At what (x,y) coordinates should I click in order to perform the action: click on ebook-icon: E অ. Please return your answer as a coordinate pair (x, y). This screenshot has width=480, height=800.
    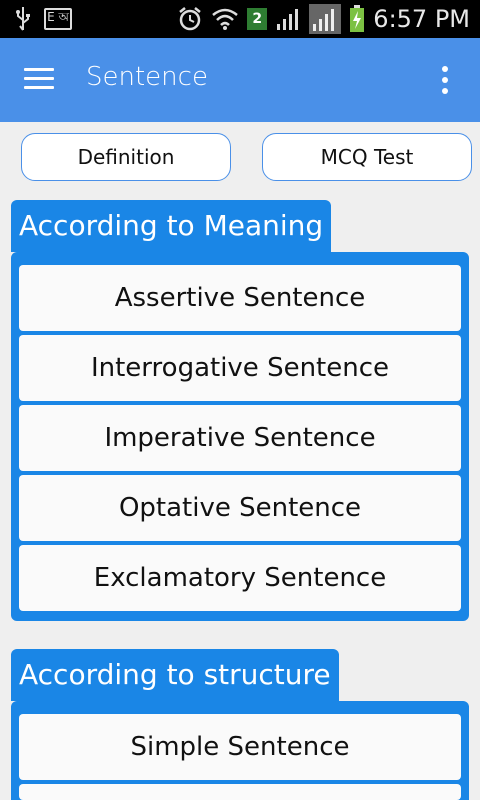
    Looking at the image, I should click on (58, 19).